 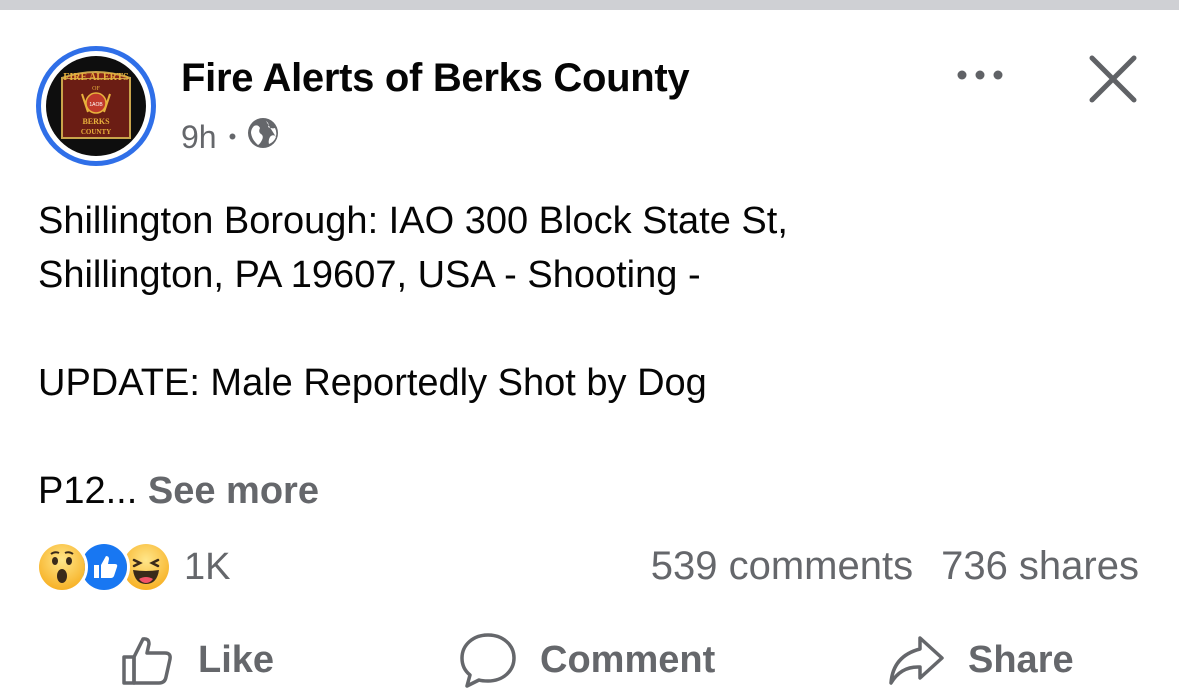 I want to click on see-more-link: See more, so click(x=233, y=491).